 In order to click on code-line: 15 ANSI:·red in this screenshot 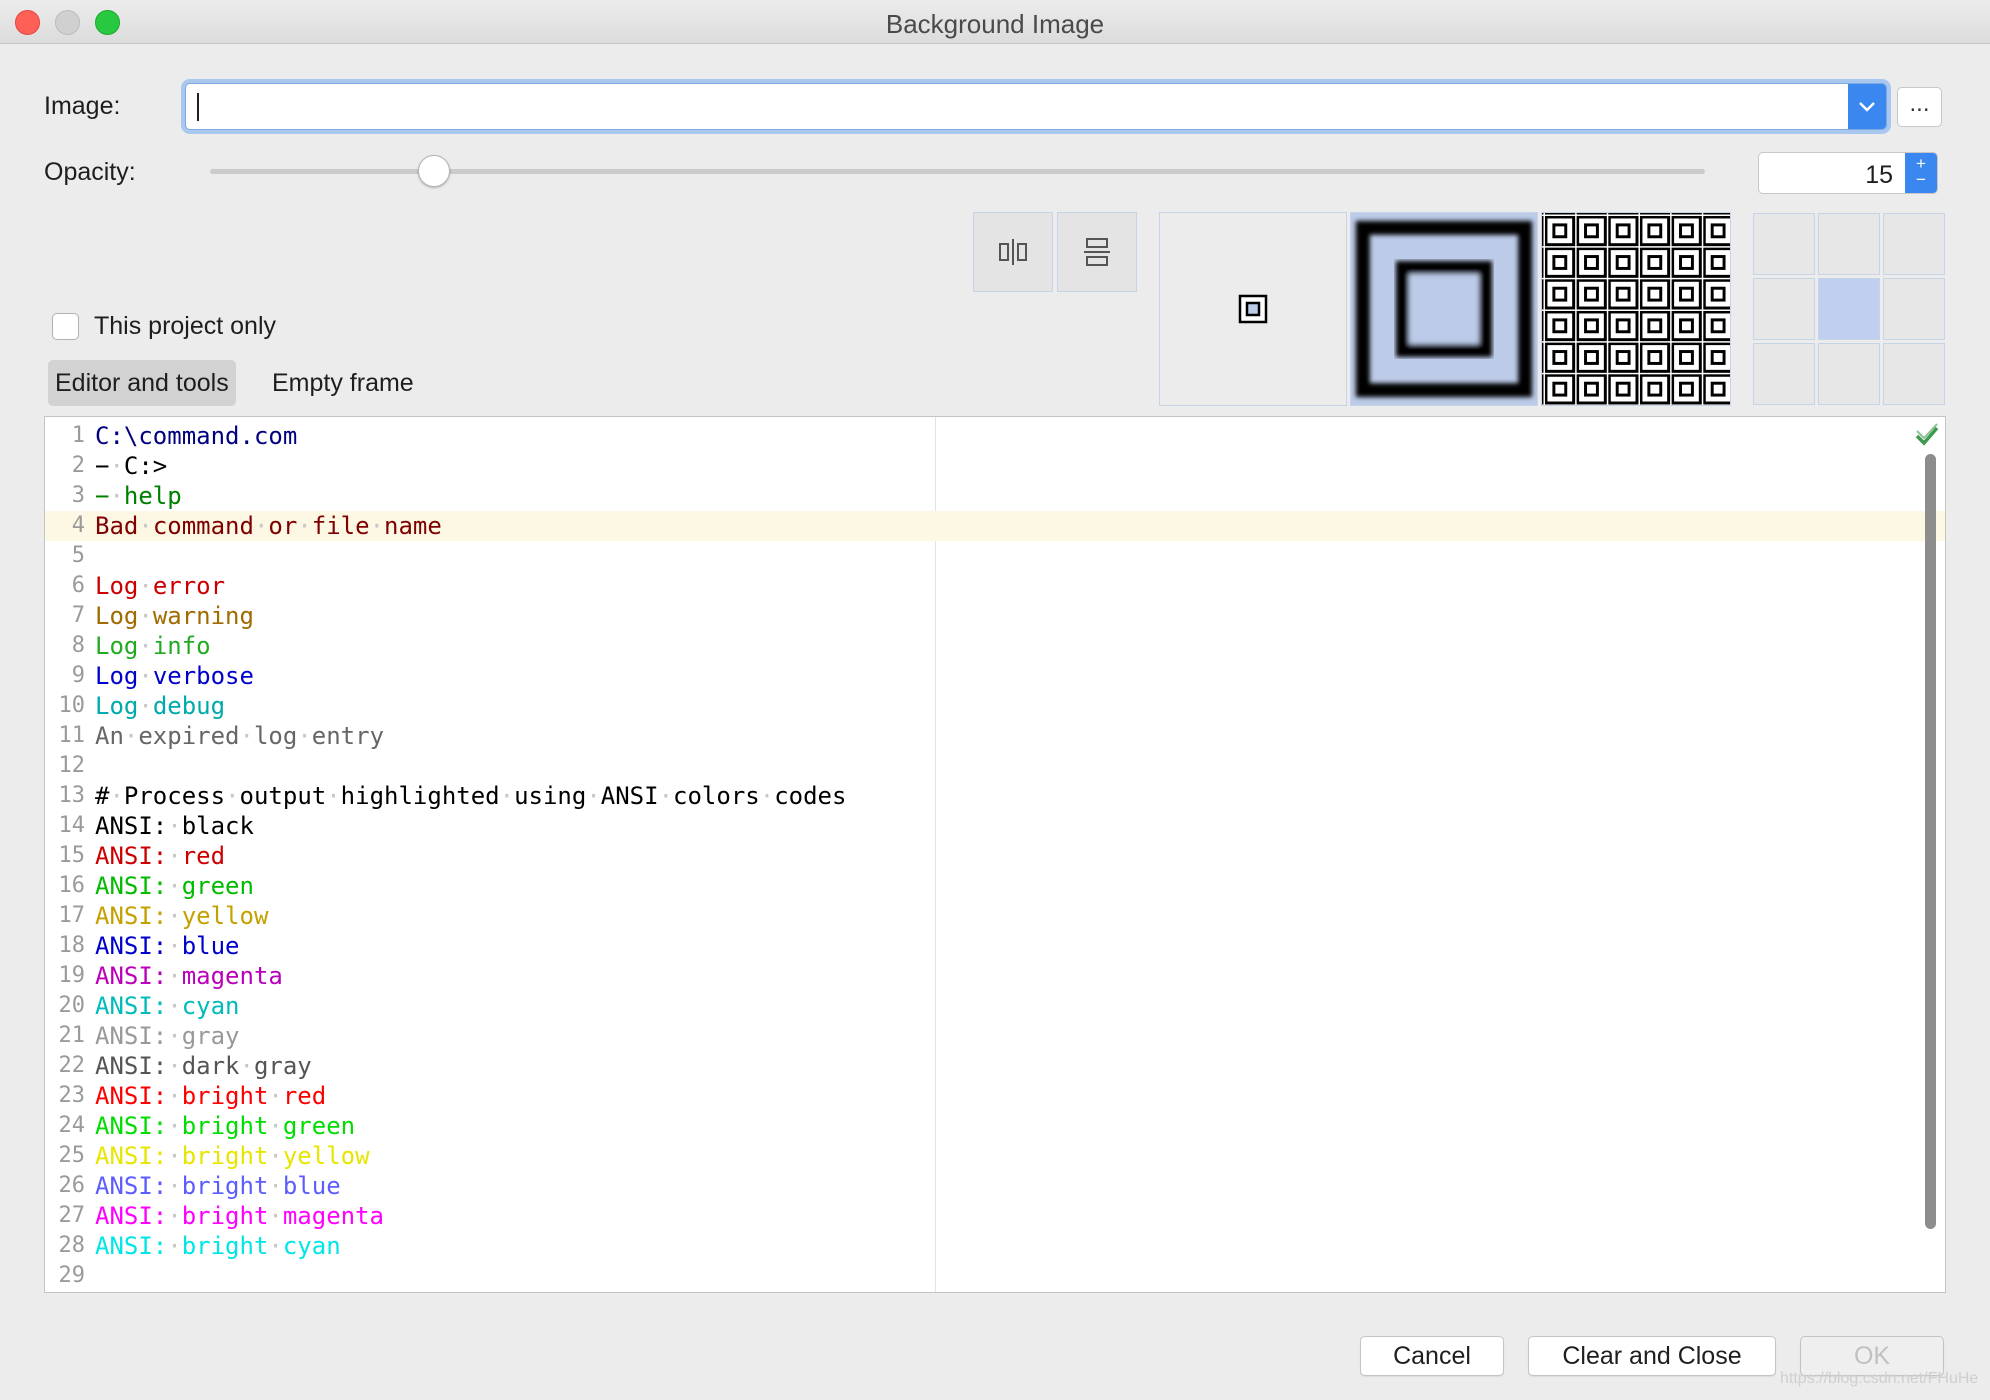, I will do `click(995, 856)`.